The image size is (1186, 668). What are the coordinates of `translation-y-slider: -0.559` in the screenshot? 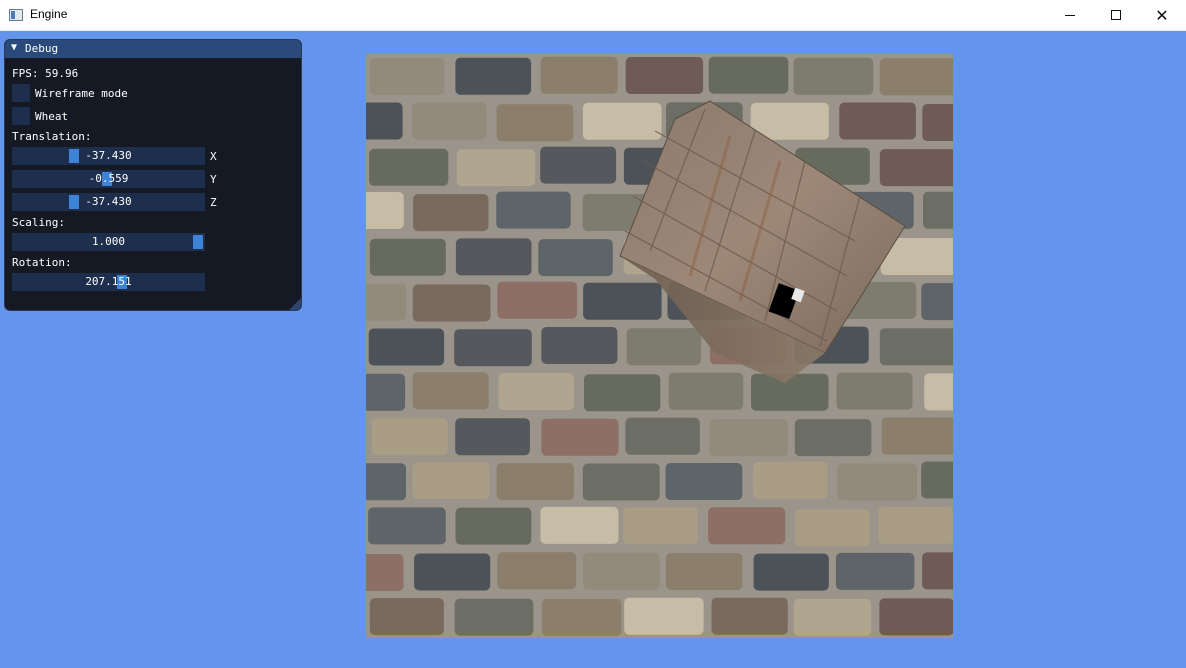 It's located at (108, 179).